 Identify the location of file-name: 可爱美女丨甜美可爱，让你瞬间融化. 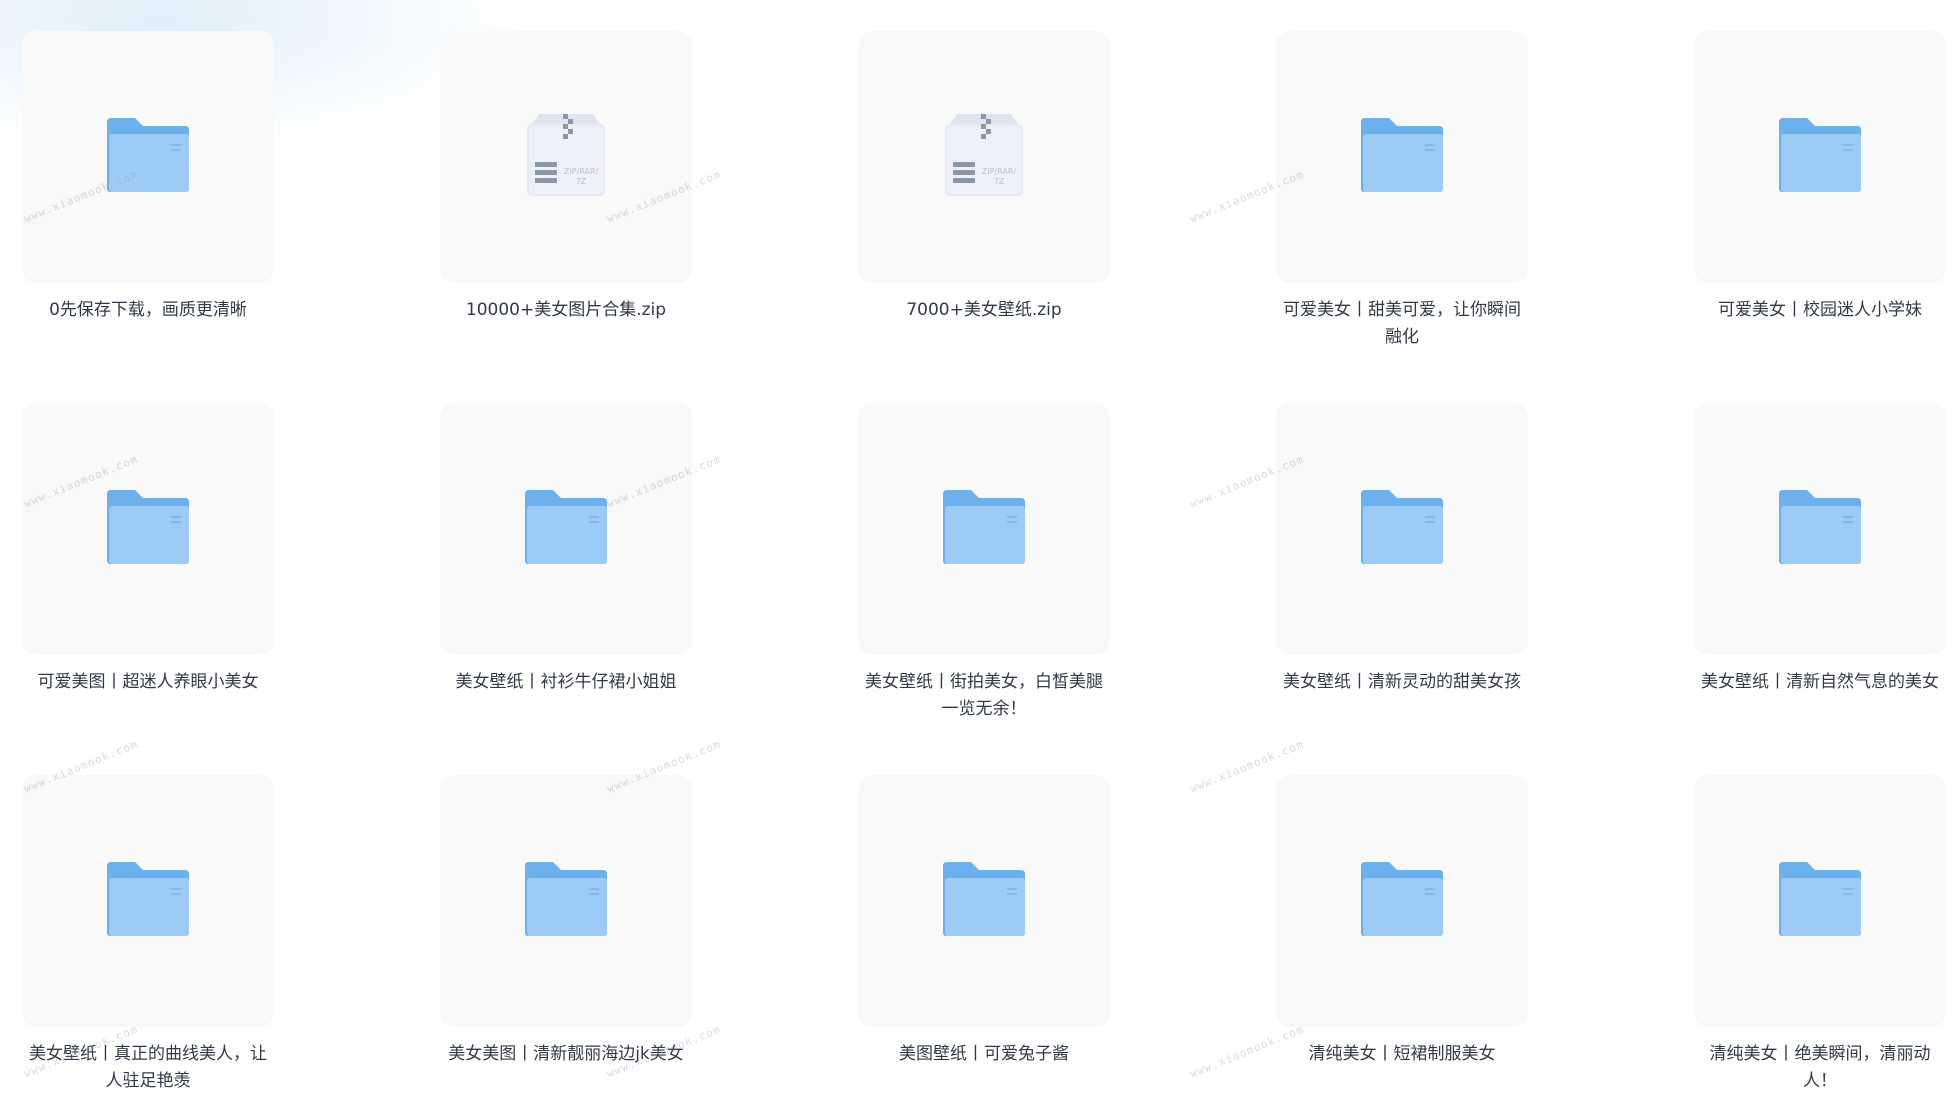
(1402, 324).